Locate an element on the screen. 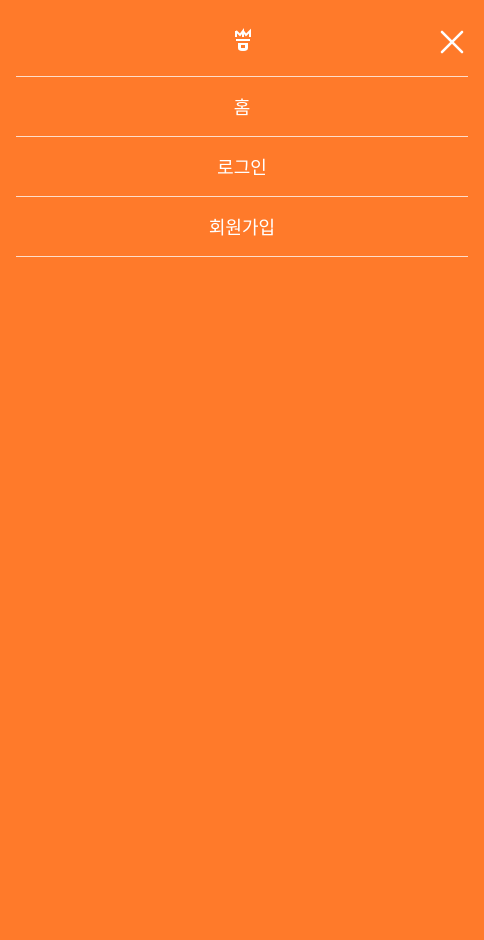  close-icon is located at coordinates (452, 42).